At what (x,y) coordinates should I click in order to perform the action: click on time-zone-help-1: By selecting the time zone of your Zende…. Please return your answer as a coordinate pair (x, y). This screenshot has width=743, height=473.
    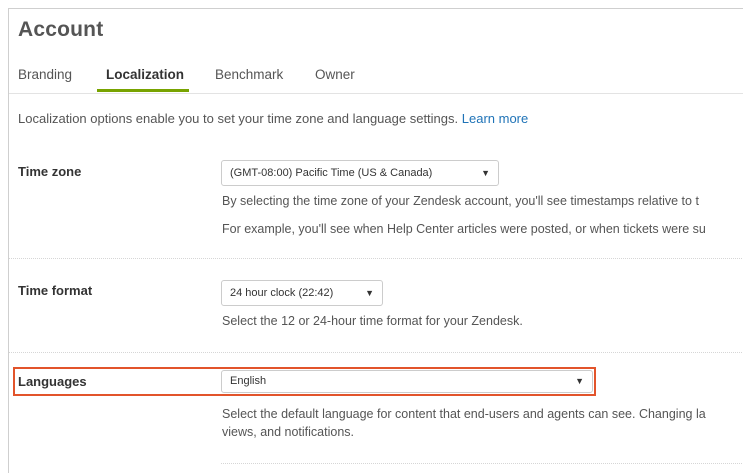
    Looking at the image, I should click on (460, 201).